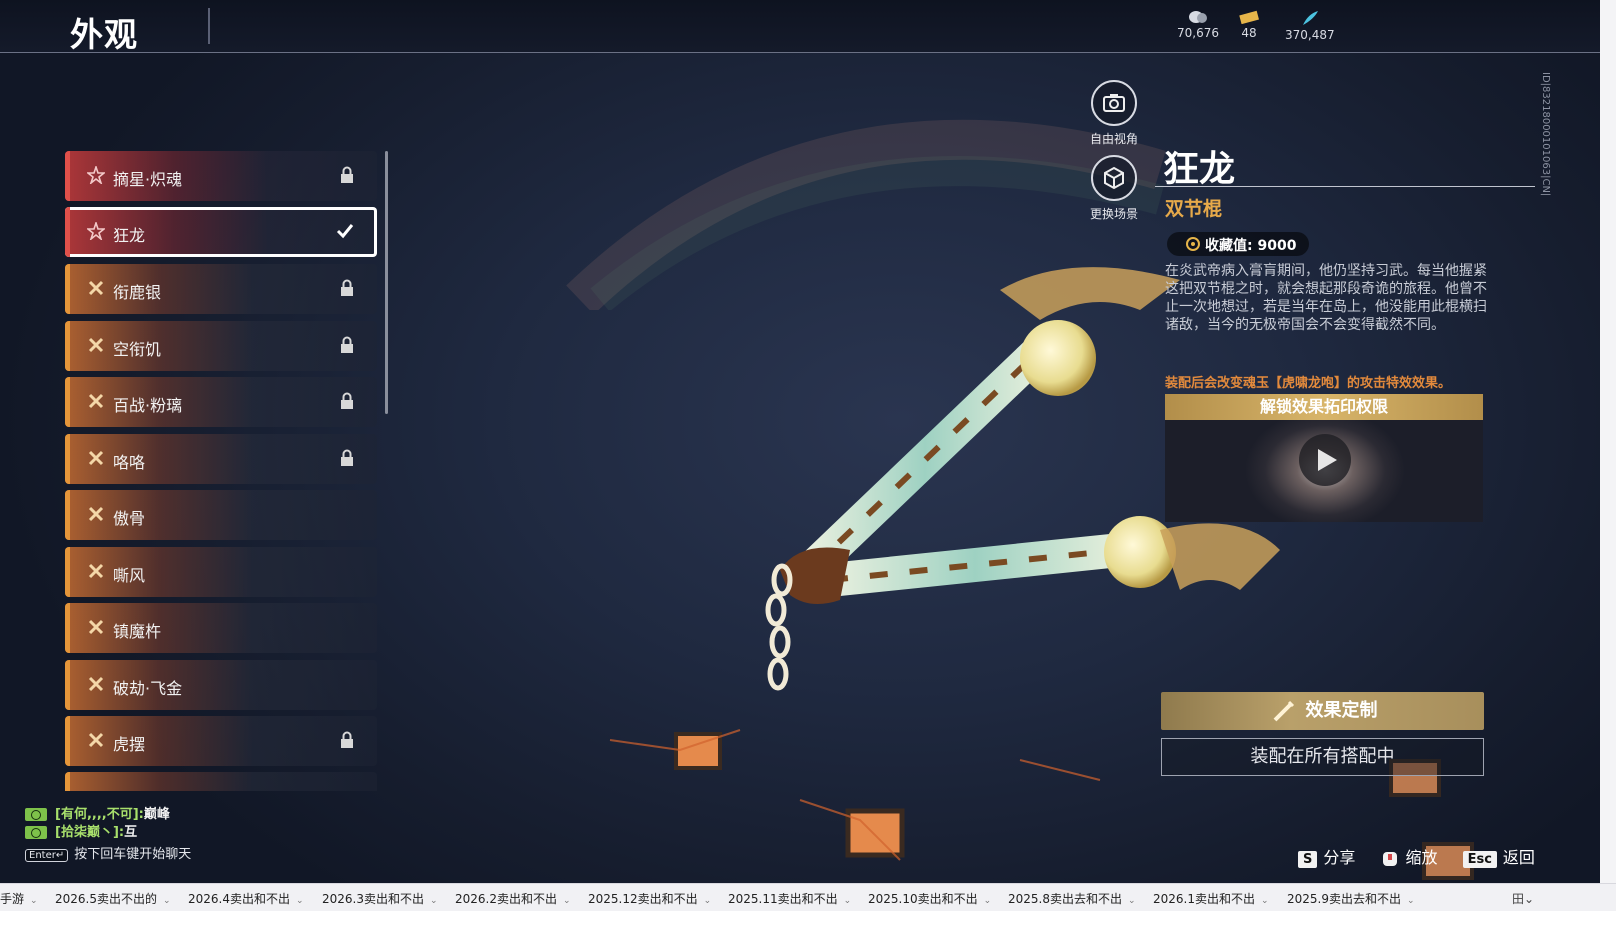 This screenshot has height=939, width=1616. What do you see at coordinates (47, 855) in the screenshot?
I see `enter-key-badge: Enter↵` at bounding box center [47, 855].